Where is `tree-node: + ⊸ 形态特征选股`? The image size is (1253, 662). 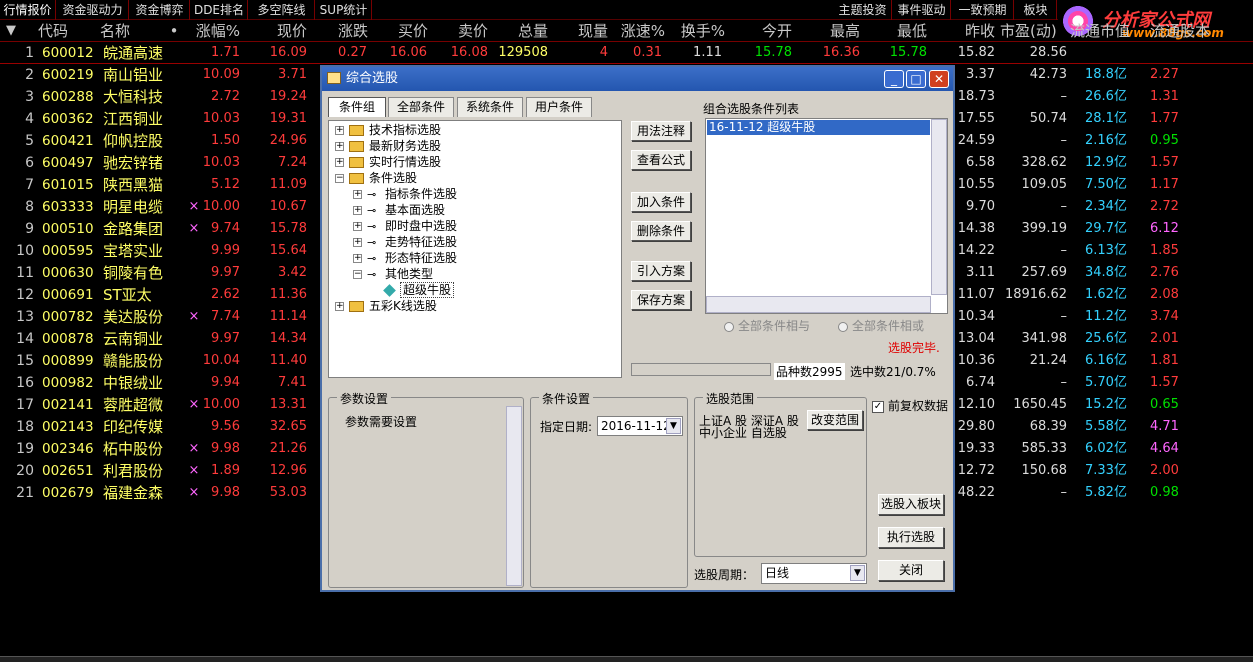
tree-node: + ⊸ 形态特征选股 is located at coordinates (405, 258).